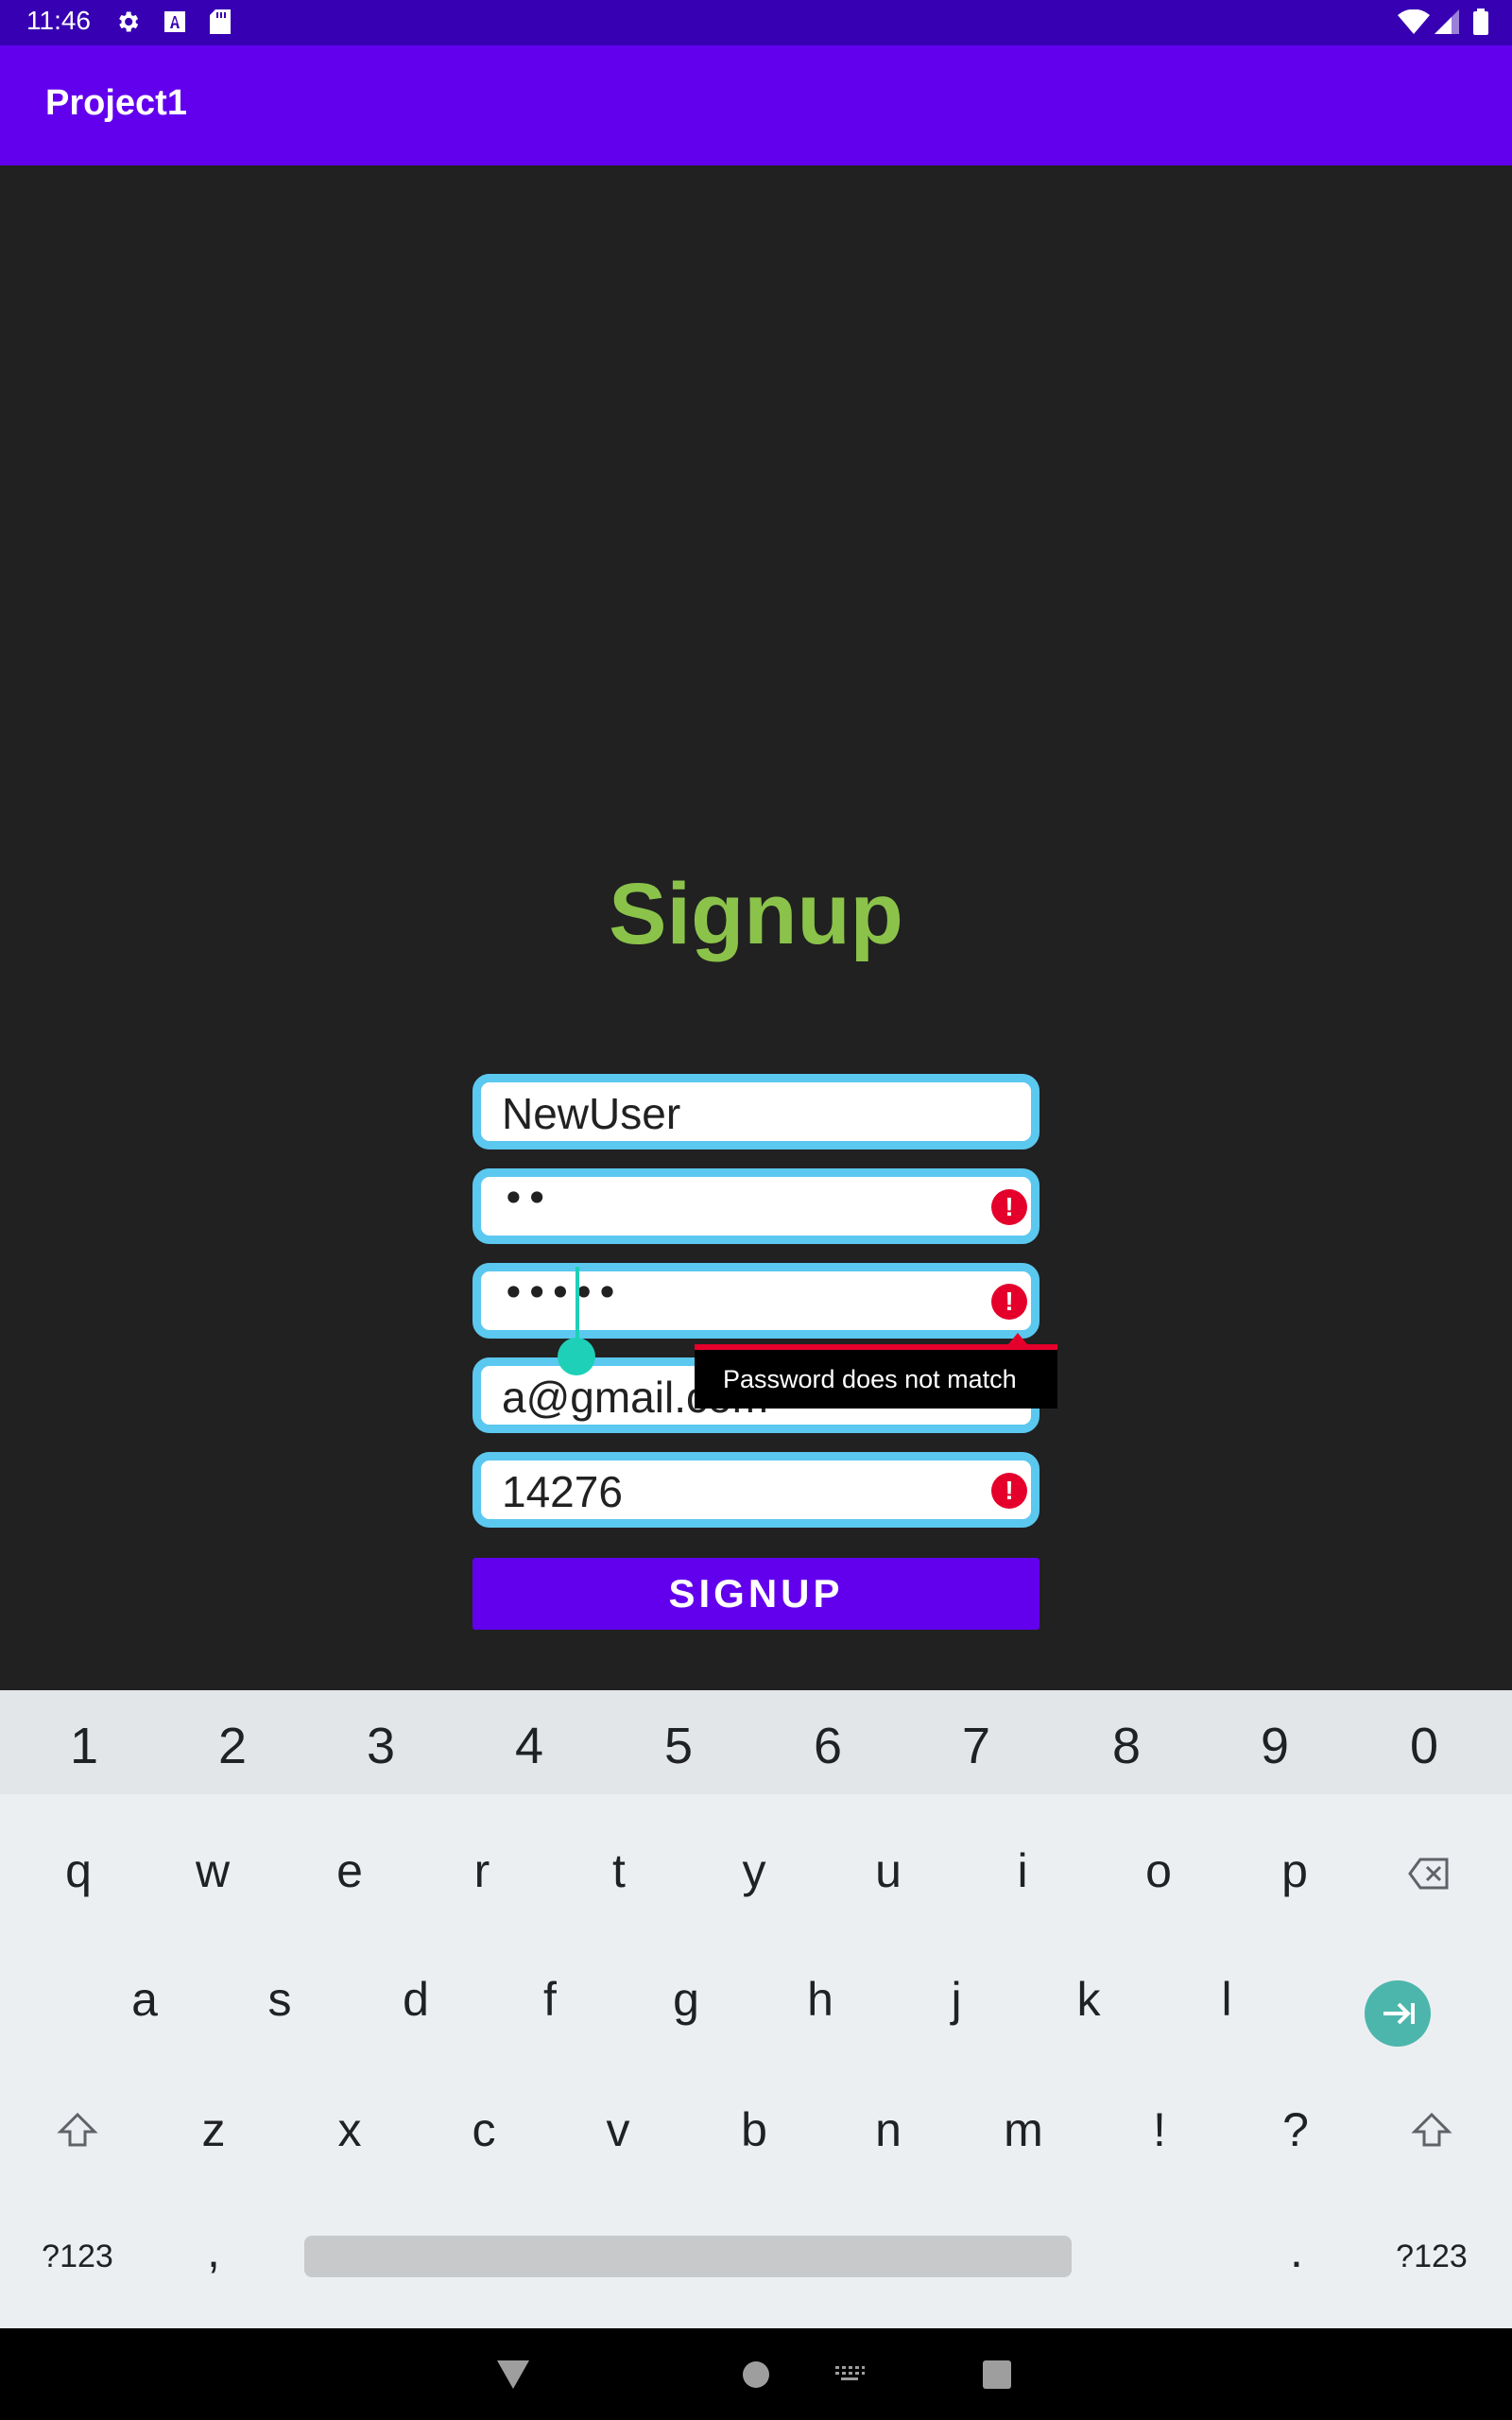  I want to click on key-1: 1, so click(84, 1746).